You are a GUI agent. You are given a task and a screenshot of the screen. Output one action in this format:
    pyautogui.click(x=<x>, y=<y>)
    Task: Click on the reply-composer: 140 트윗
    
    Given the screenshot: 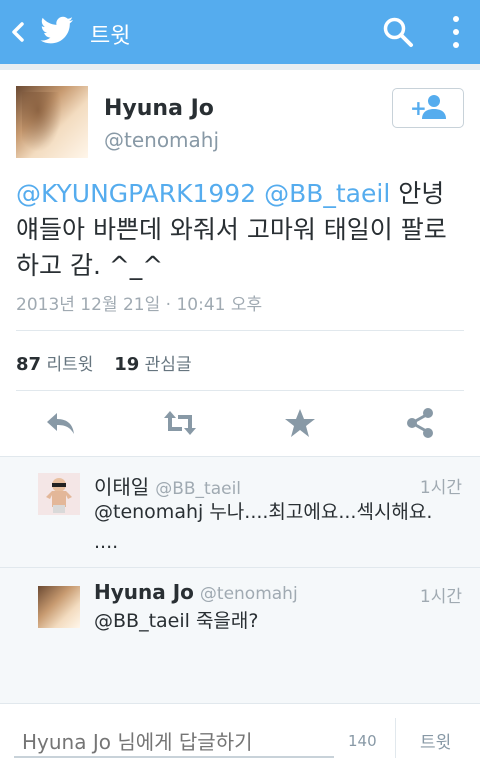 What is the action you would take?
    pyautogui.click(x=240, y=735)
    